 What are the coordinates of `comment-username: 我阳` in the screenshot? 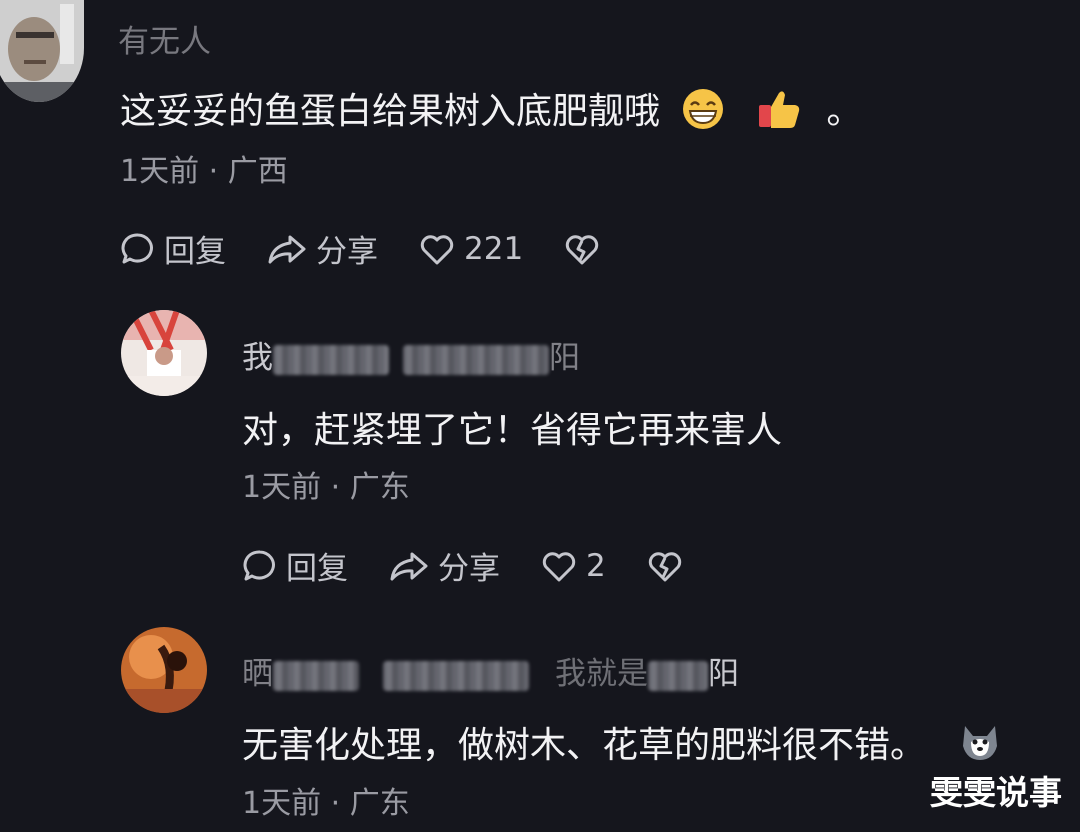 It's located at (411, 354).